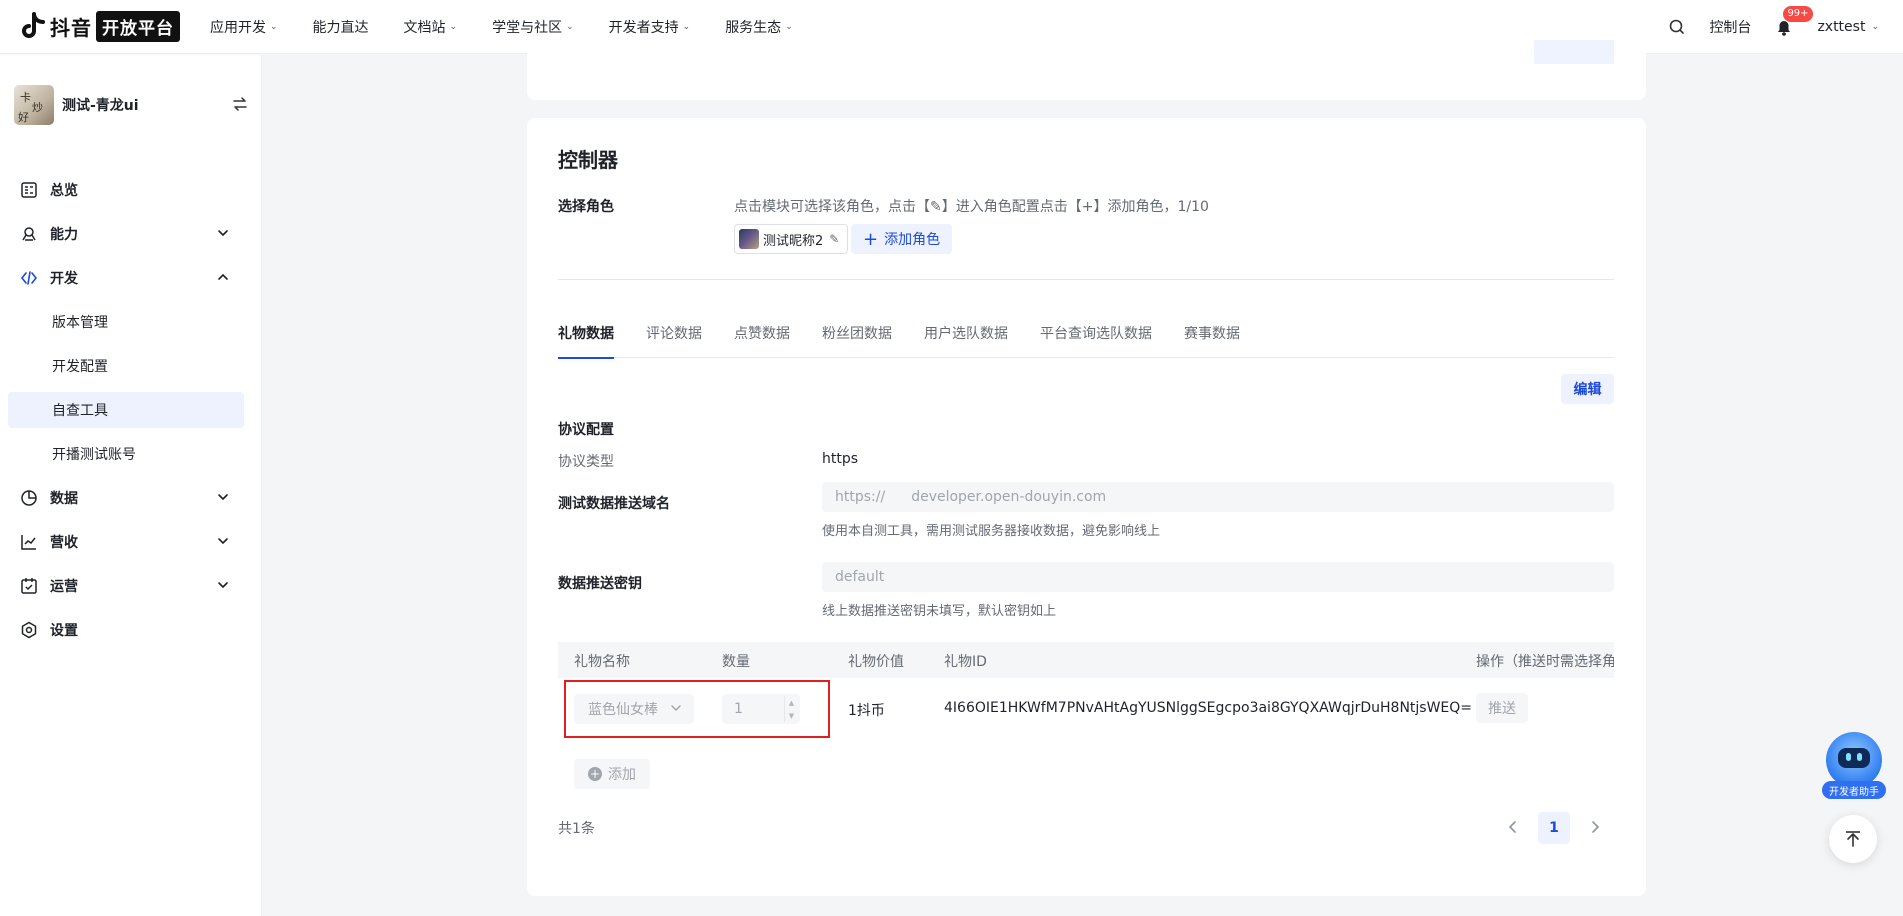  Describe the element at coordinates (791, 239) in the screenshot. I see `role-chip: 测试昵称2 ✎` at that location.